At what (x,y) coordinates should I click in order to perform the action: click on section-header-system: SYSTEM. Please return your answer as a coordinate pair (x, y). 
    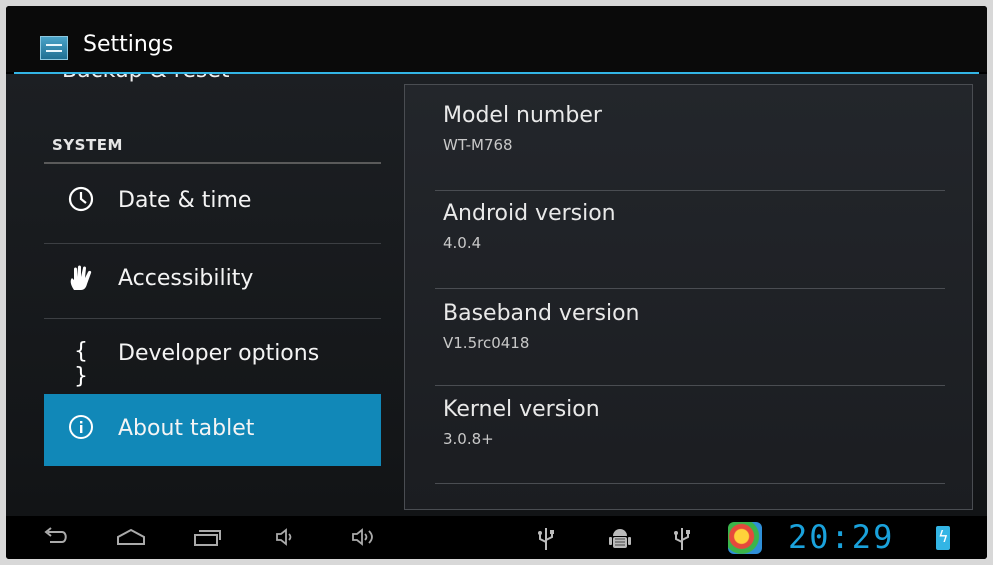
    Looking at the image, I should click on (87, 145).